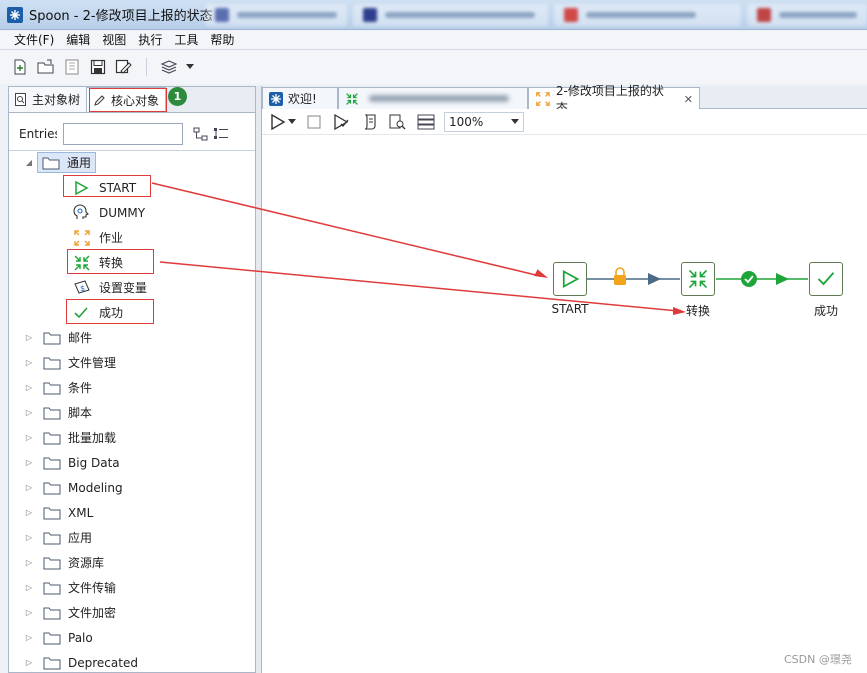 This screenshot has height=673, width=867. Describe the element at coordinates (370, 122) in the screenshot. I see `sql-button` at that location.